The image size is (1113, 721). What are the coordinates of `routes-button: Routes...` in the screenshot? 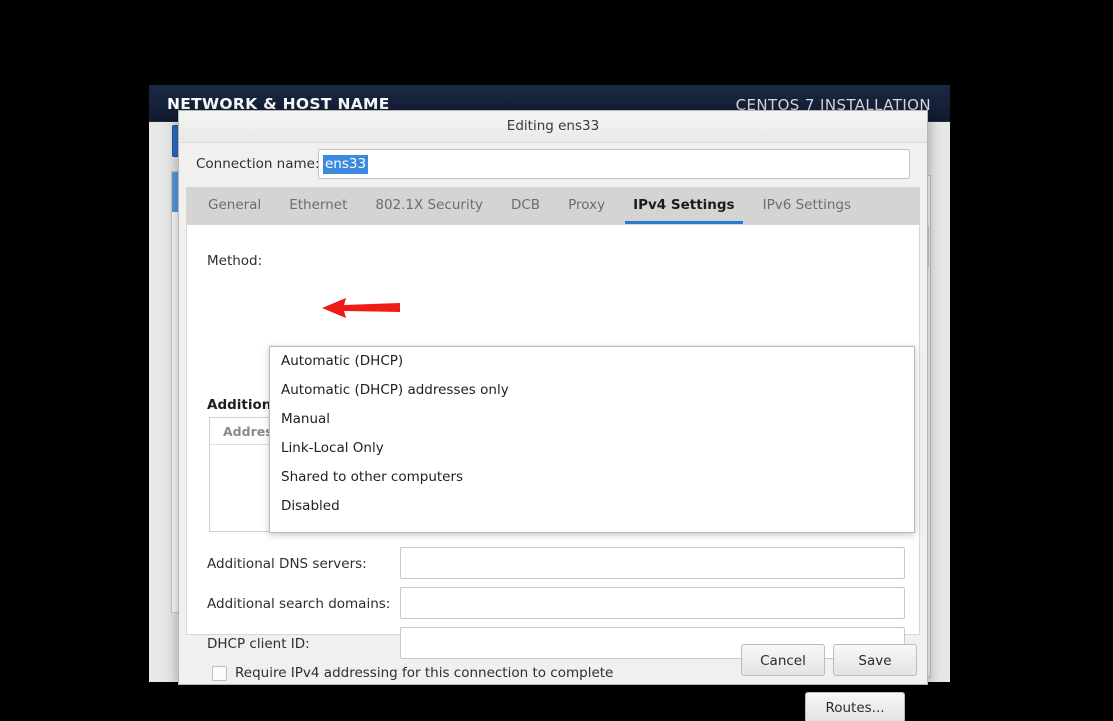 It's located at (855, 706).